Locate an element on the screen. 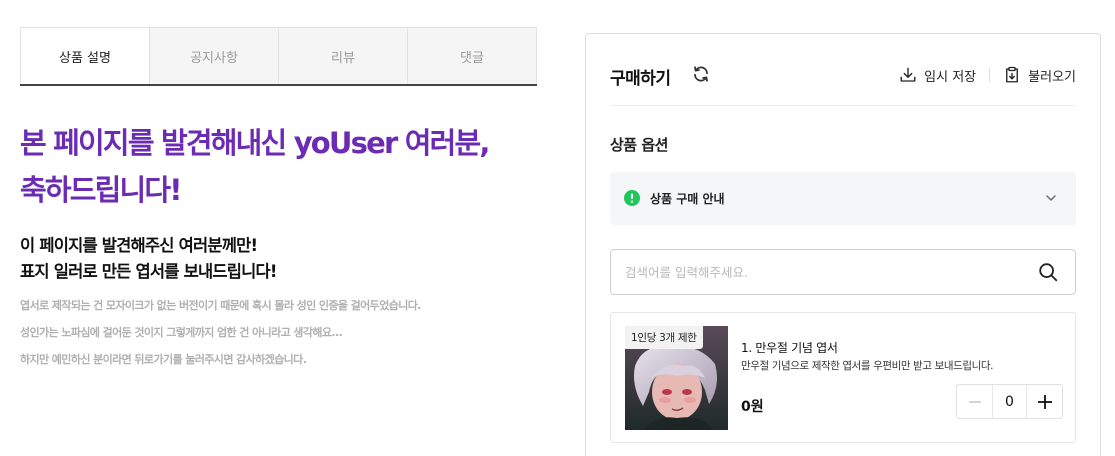 The width and height of the screenshot is (1115, 456). product-price: 0원 is located at coordinates (752, 407).